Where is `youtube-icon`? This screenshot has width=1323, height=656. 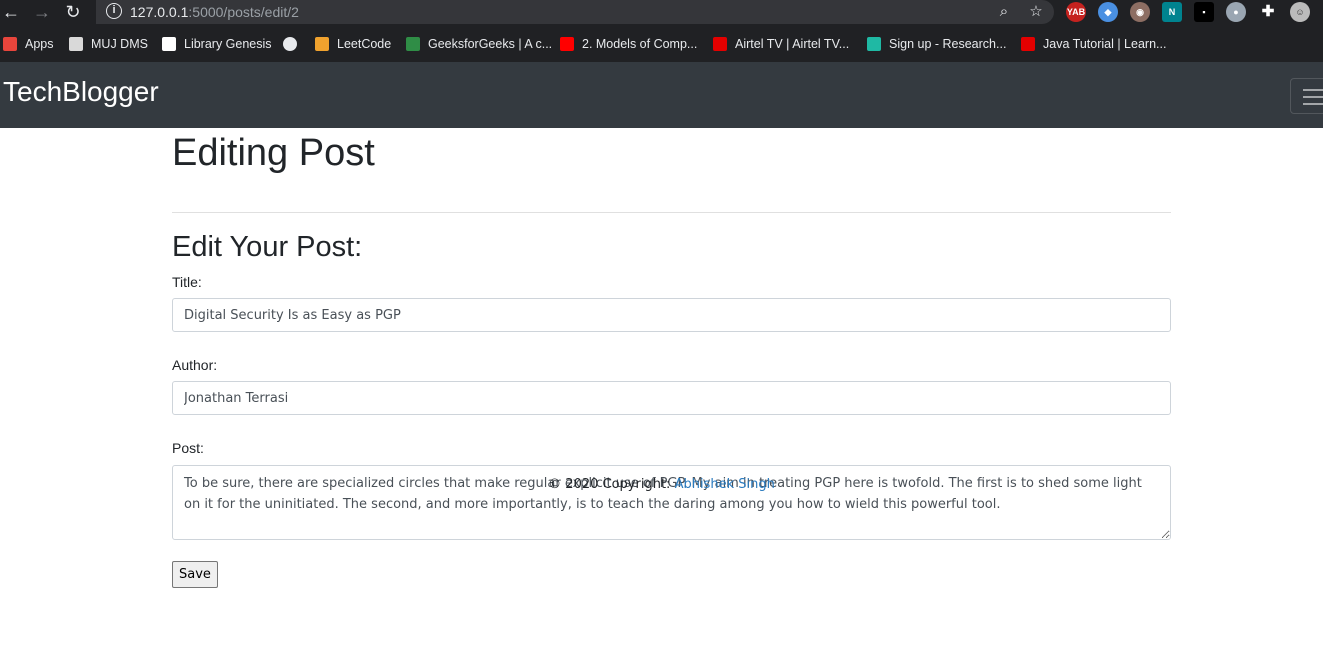 youtube-icon is located at coordinates (567, 44).